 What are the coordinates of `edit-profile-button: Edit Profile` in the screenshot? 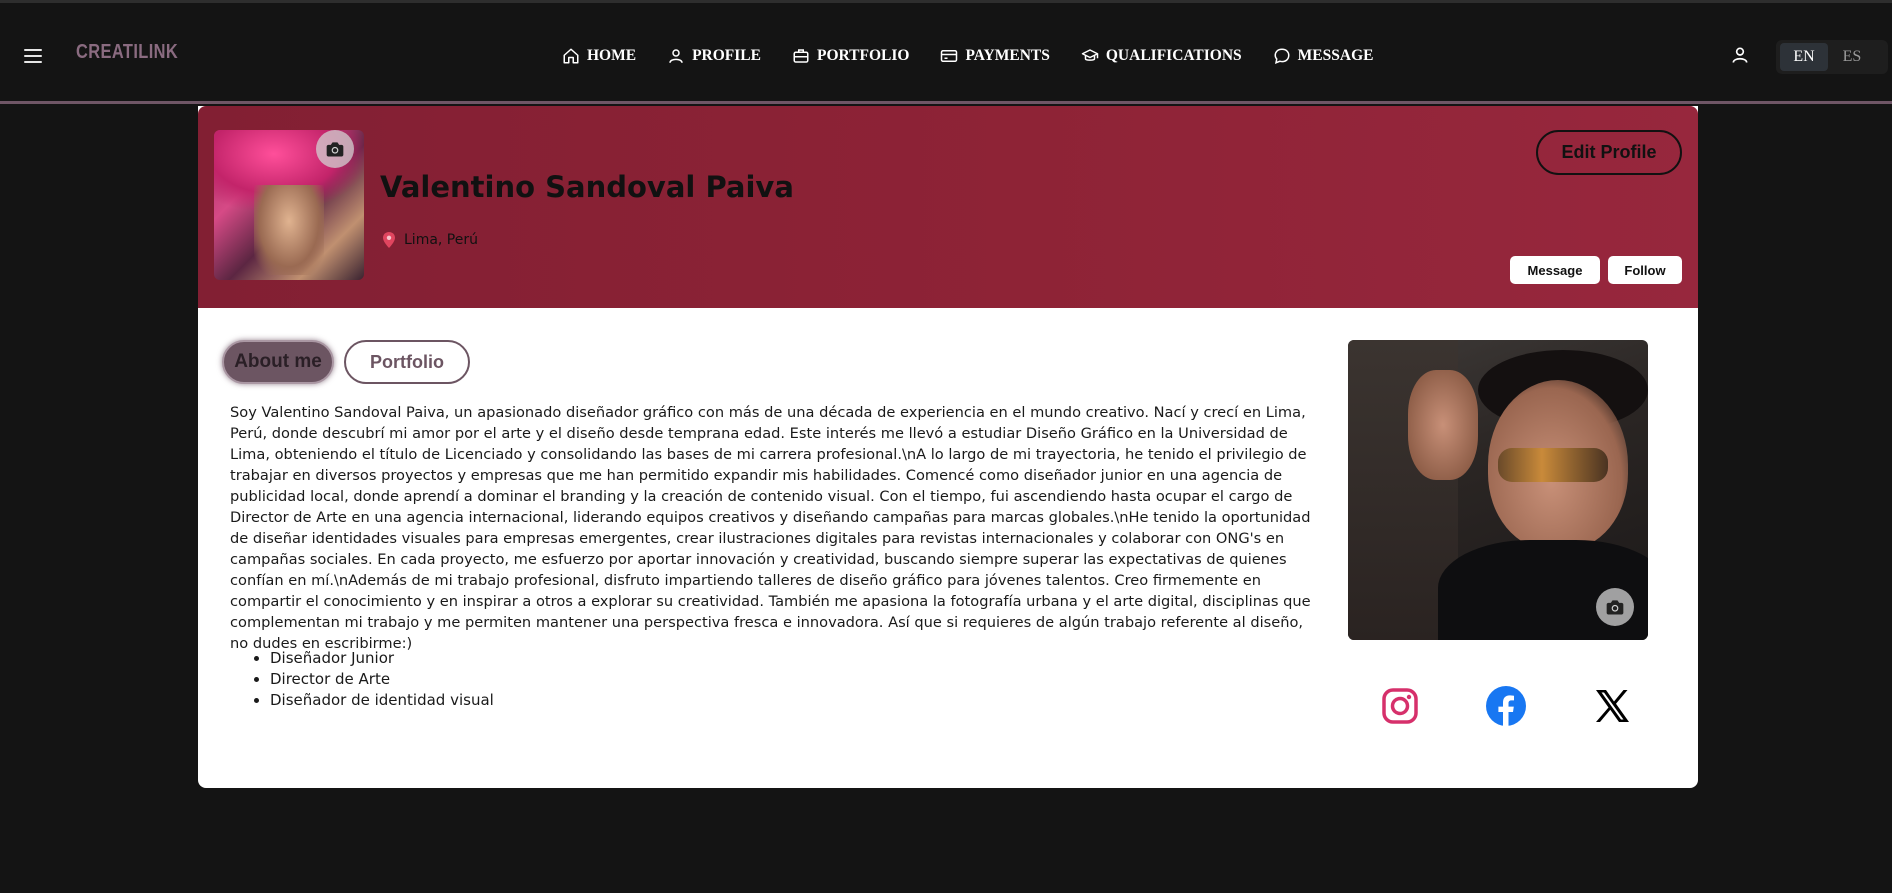 It's located at (1609, 152).